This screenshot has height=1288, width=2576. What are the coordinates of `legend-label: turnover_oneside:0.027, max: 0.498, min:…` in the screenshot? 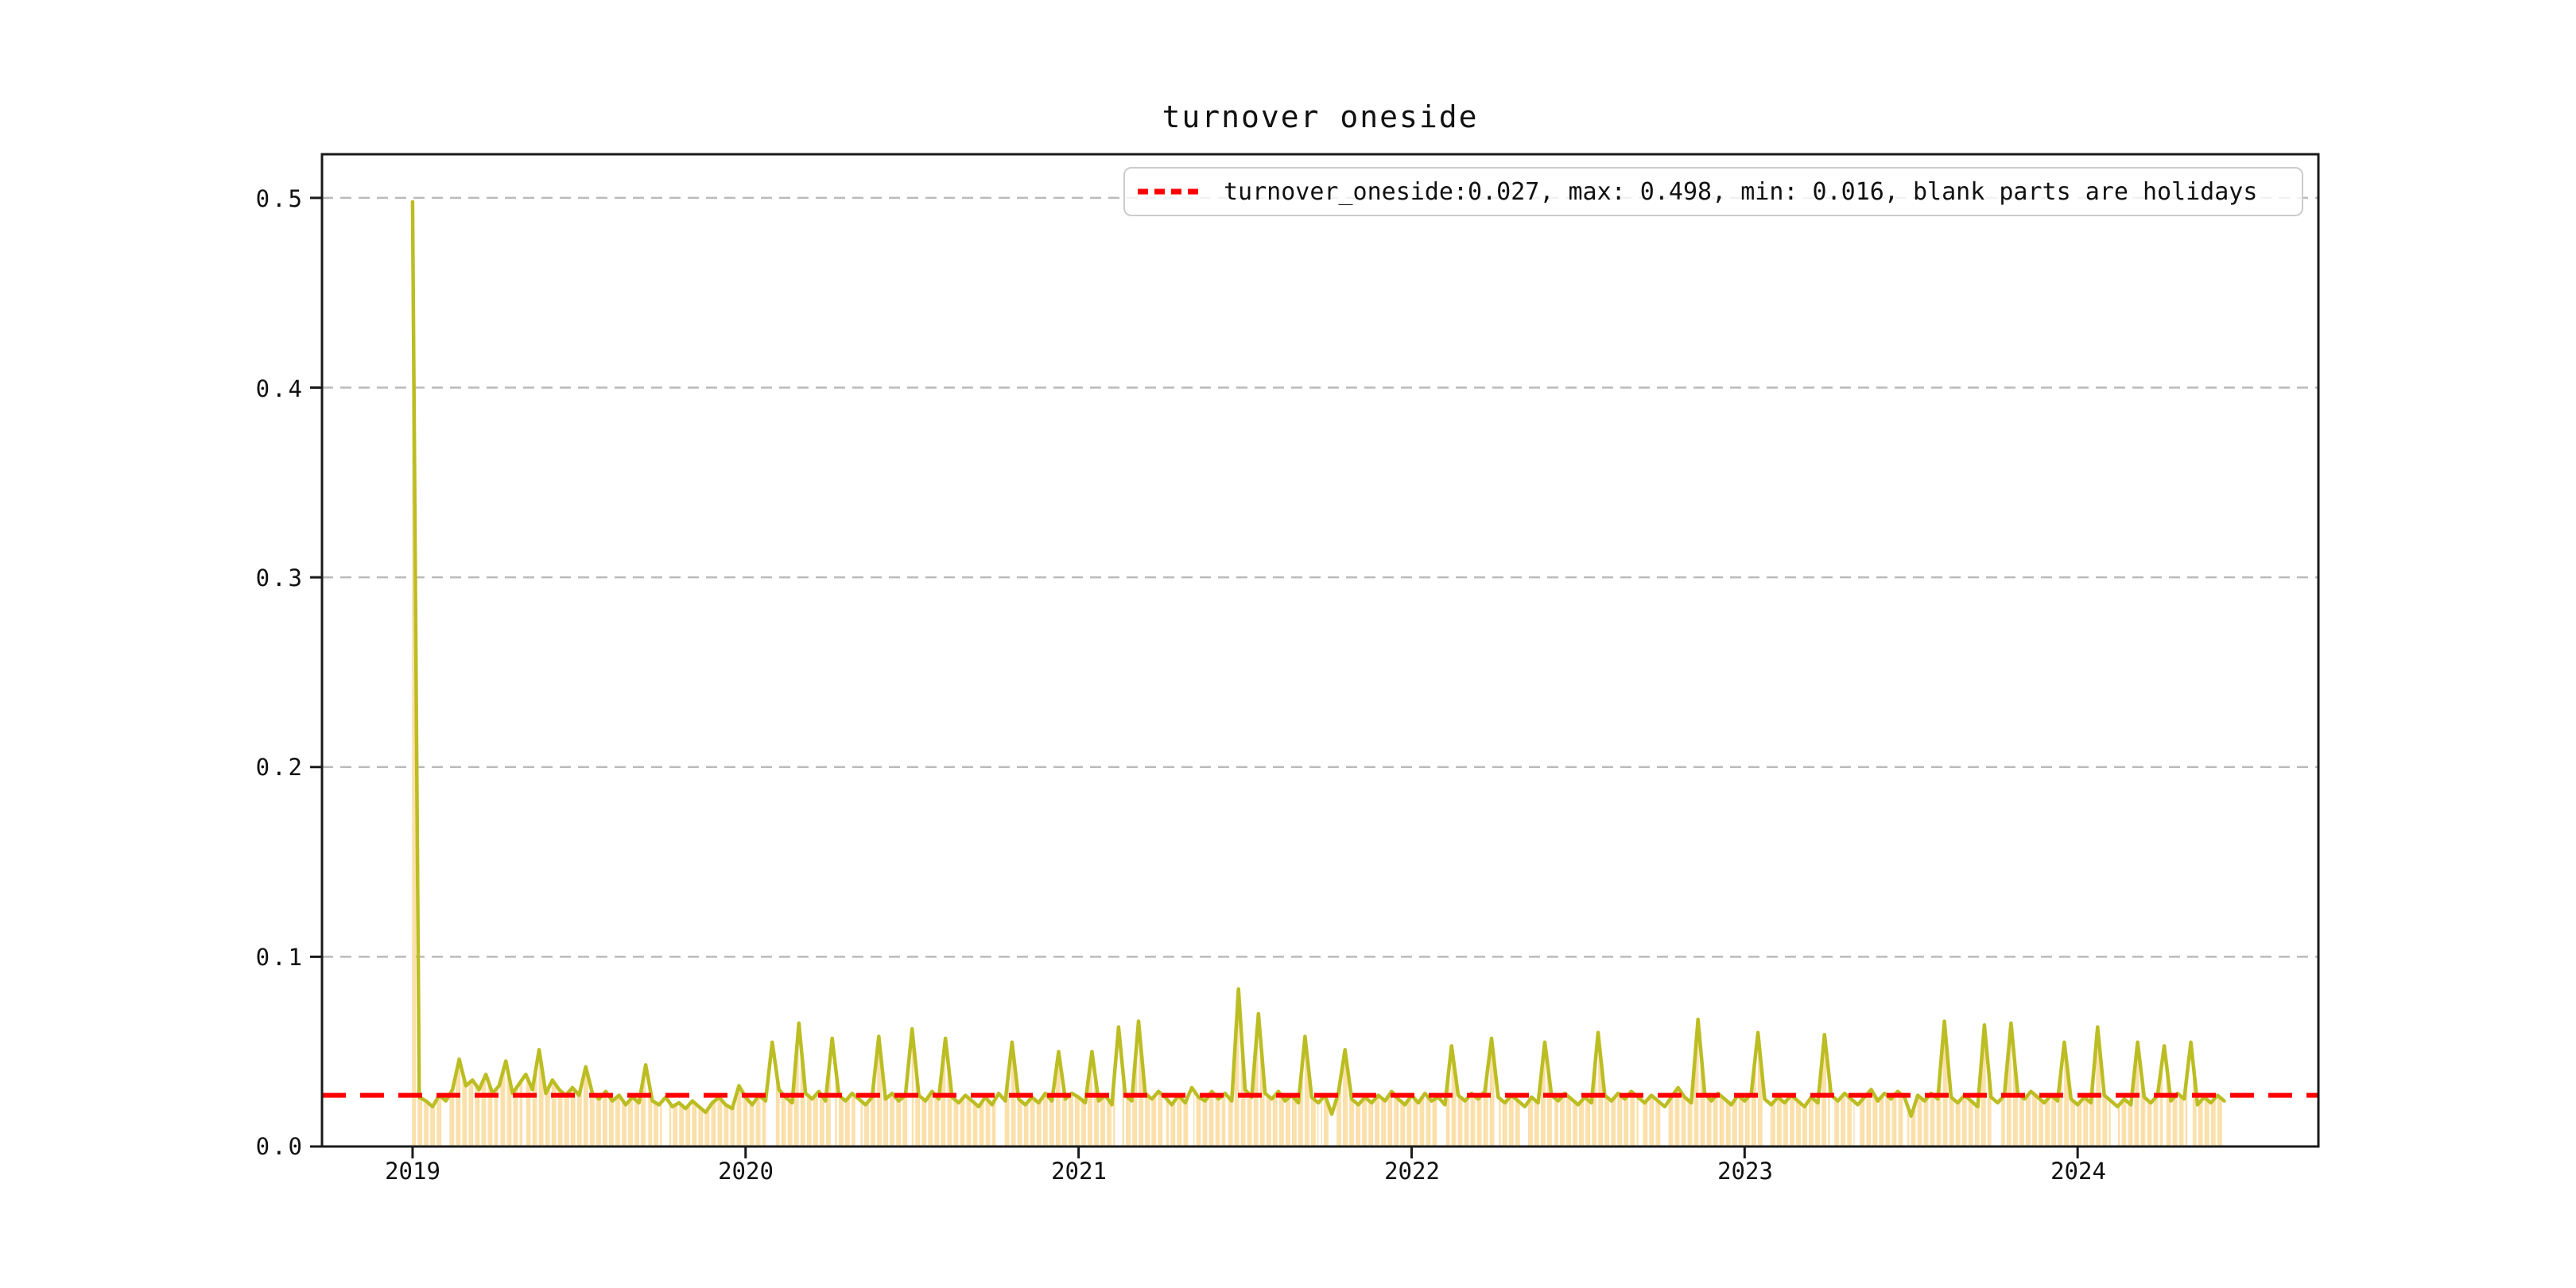 It's located at (1741, 192).